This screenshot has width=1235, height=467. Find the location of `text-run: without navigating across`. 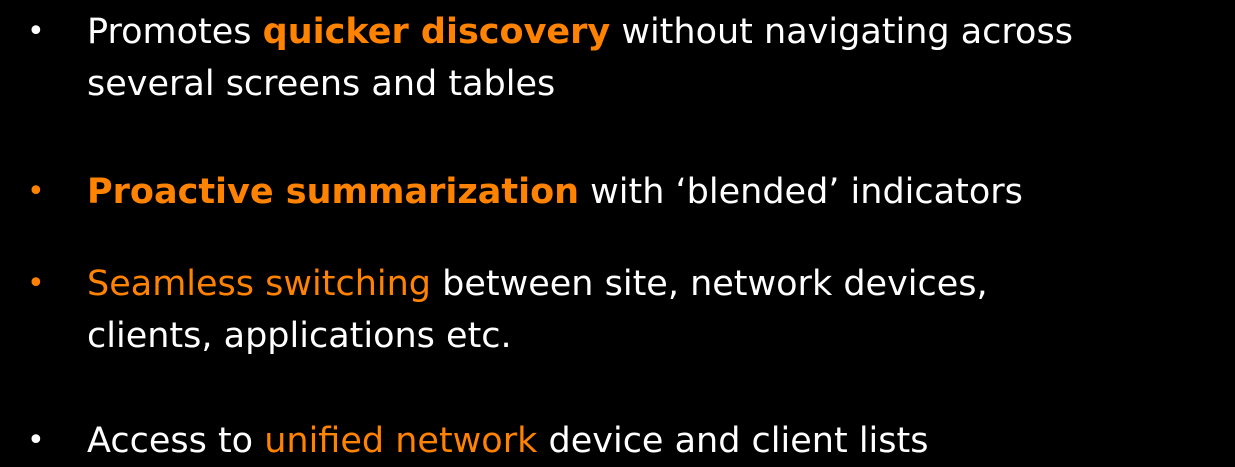

text-run: without navigating across is located at coordinates (841, 32).